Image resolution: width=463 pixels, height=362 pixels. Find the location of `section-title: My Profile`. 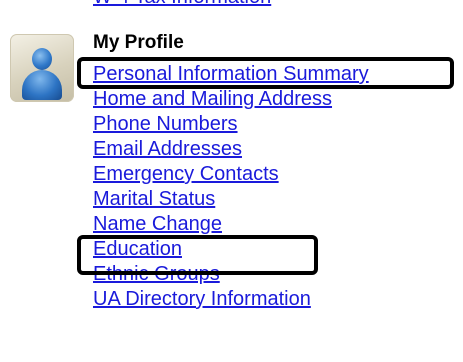

section-title: My Profile is located at coordinates (138, 42).